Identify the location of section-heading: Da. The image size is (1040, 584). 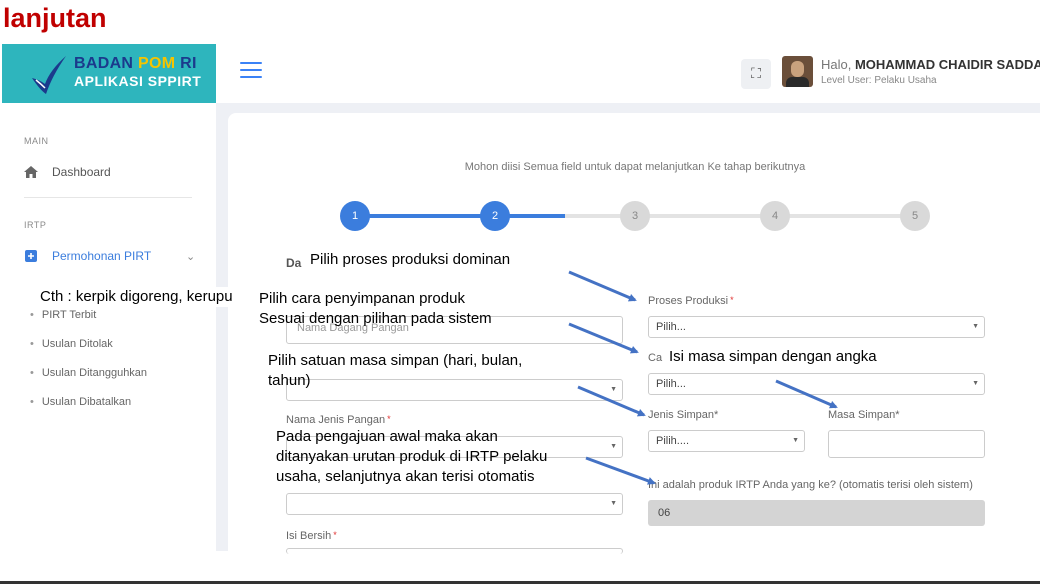
(294, 263).